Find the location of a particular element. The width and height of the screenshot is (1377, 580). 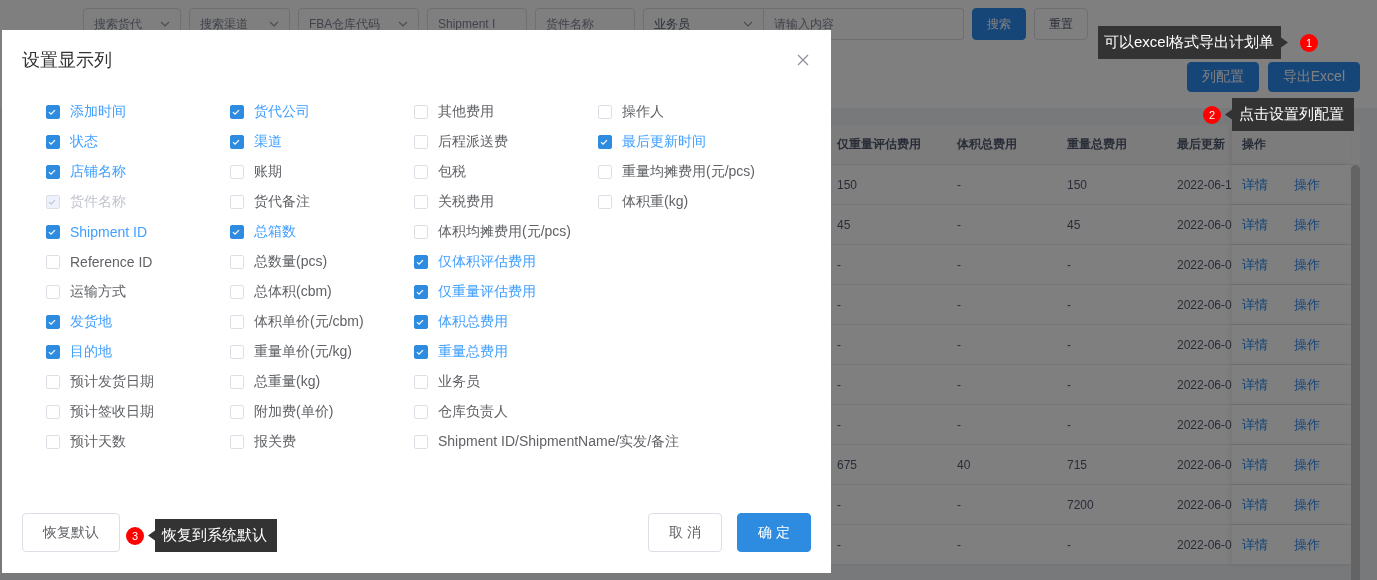

reset-default-button: 恢复默认 is located at coordinates (71, 532).